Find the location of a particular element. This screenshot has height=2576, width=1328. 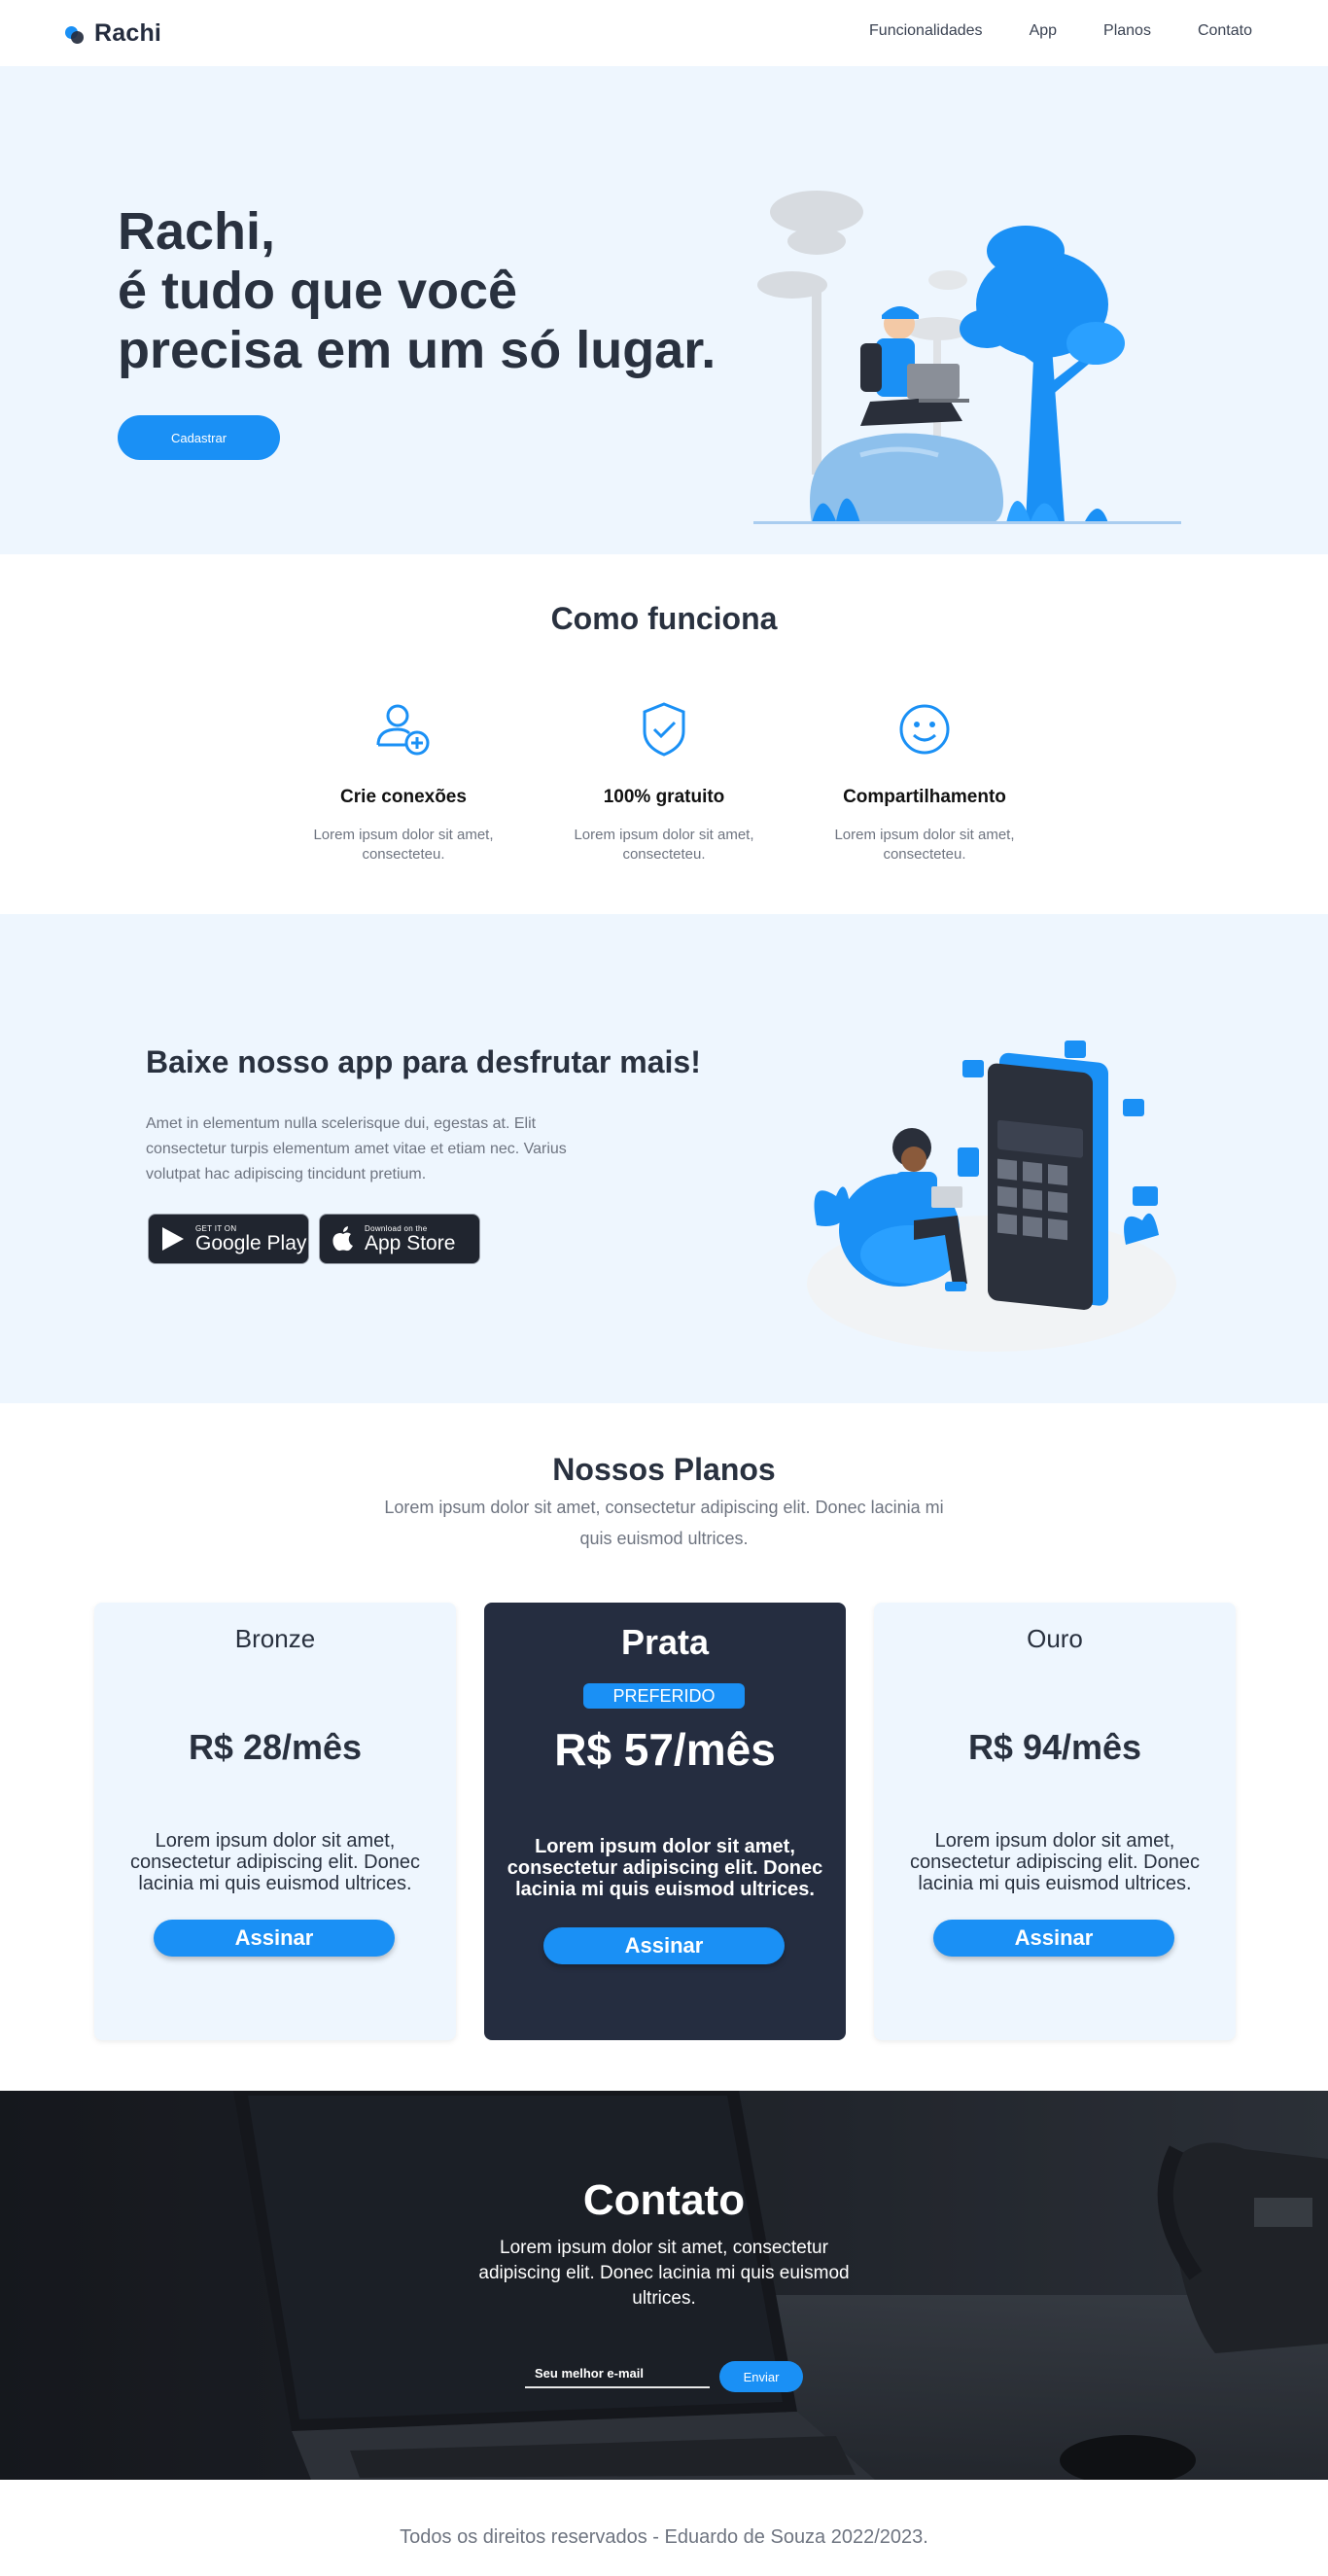

app-store-button: Download on the App Store is located at coordinates (399, 1239).